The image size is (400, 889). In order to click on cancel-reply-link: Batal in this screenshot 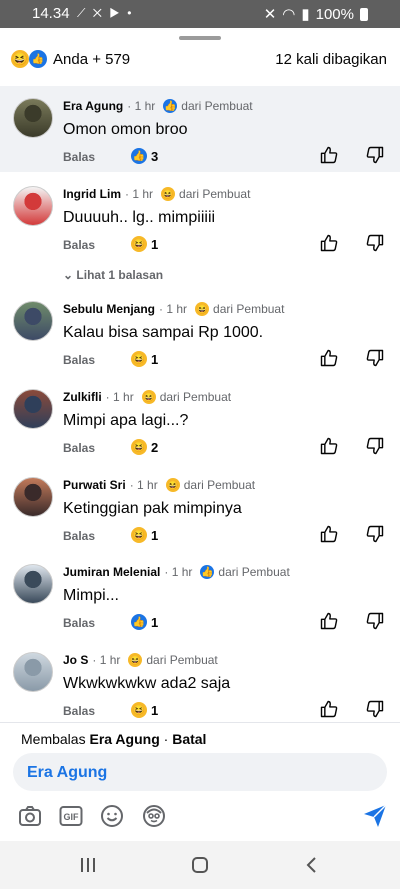, I will do `click(189, 739)`.